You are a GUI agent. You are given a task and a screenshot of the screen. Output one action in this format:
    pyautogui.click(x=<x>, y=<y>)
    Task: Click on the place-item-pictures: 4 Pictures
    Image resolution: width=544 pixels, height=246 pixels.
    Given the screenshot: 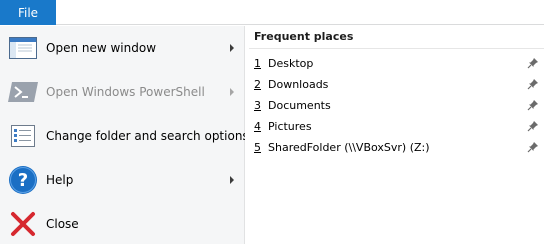 What is the action you would take?
    pyautogui.click(x=396, y=126)
    